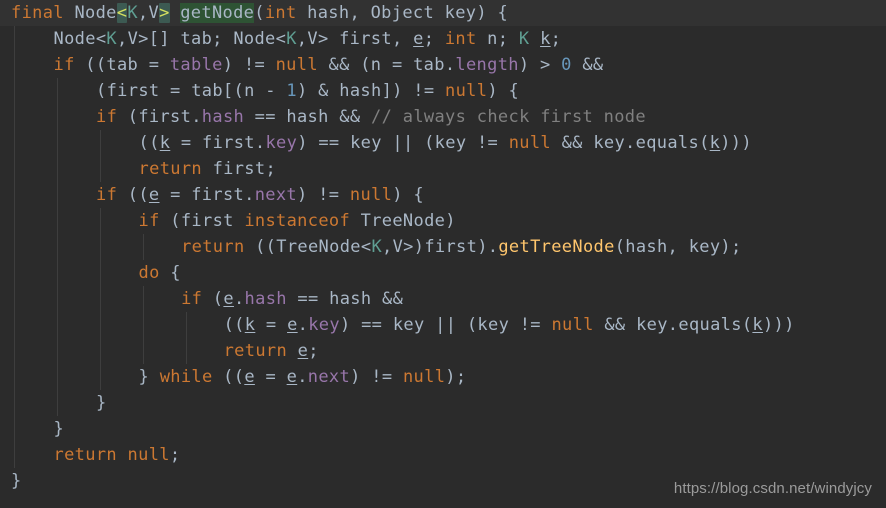  I want to click on code-token: &&, so click(587, 65).